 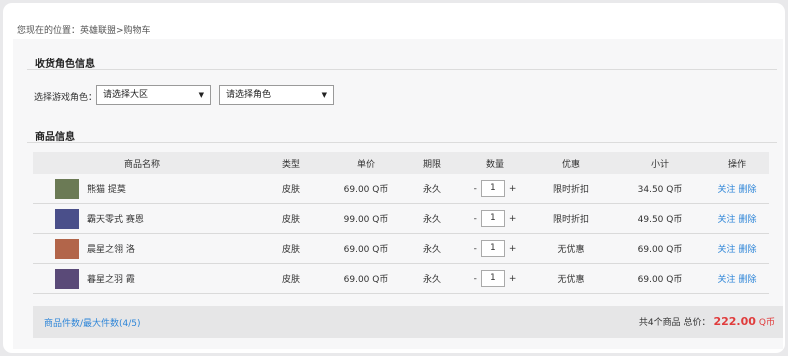 What do you see at coordinates (401, 219) in the screenshot?
I see `table-row: 霸天零式 赛恩 皮肤 99.00 Q币 永久 -1 + 限时折扣 49.50 Q币 关注 删除` at bounding box center [401, 219].